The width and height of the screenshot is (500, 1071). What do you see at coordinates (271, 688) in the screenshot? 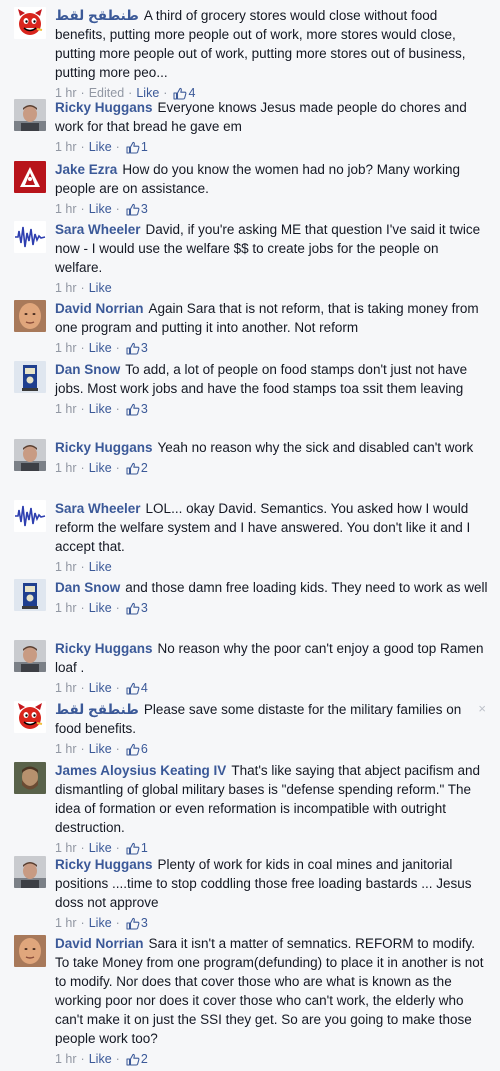
I see `comment-meta: 1 hr · Like · 4` at bounding box center [271, 688].